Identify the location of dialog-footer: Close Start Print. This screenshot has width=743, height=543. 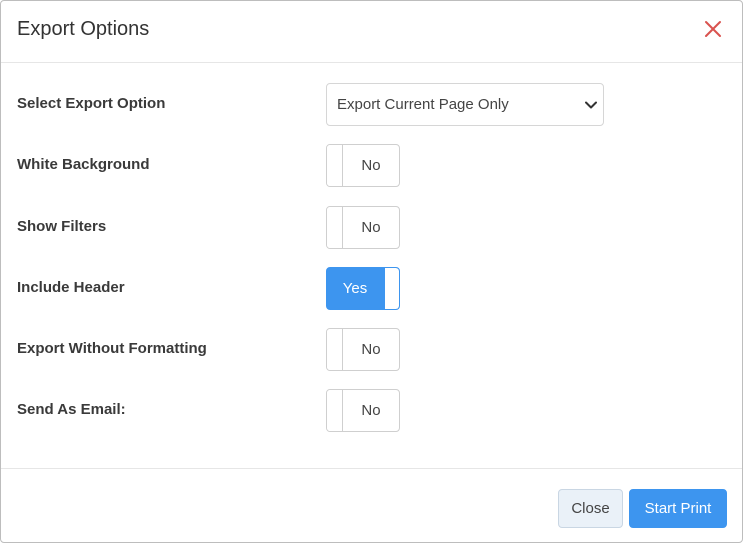
(371, 505).